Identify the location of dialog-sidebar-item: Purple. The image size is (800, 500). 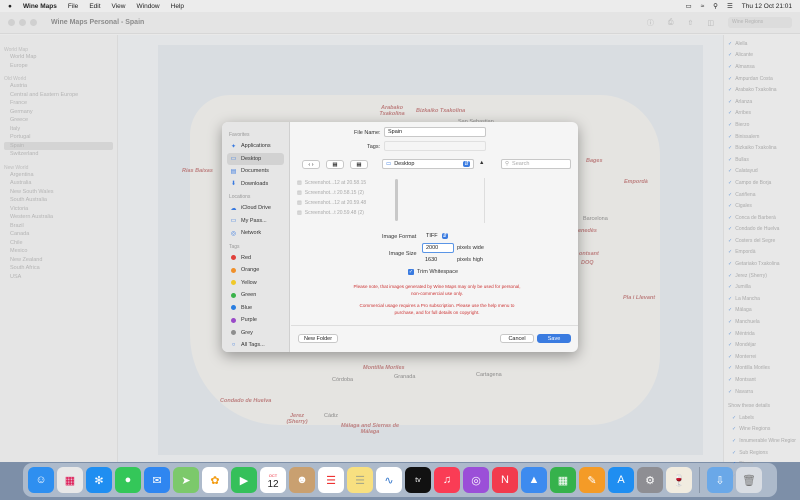
(255, 320).